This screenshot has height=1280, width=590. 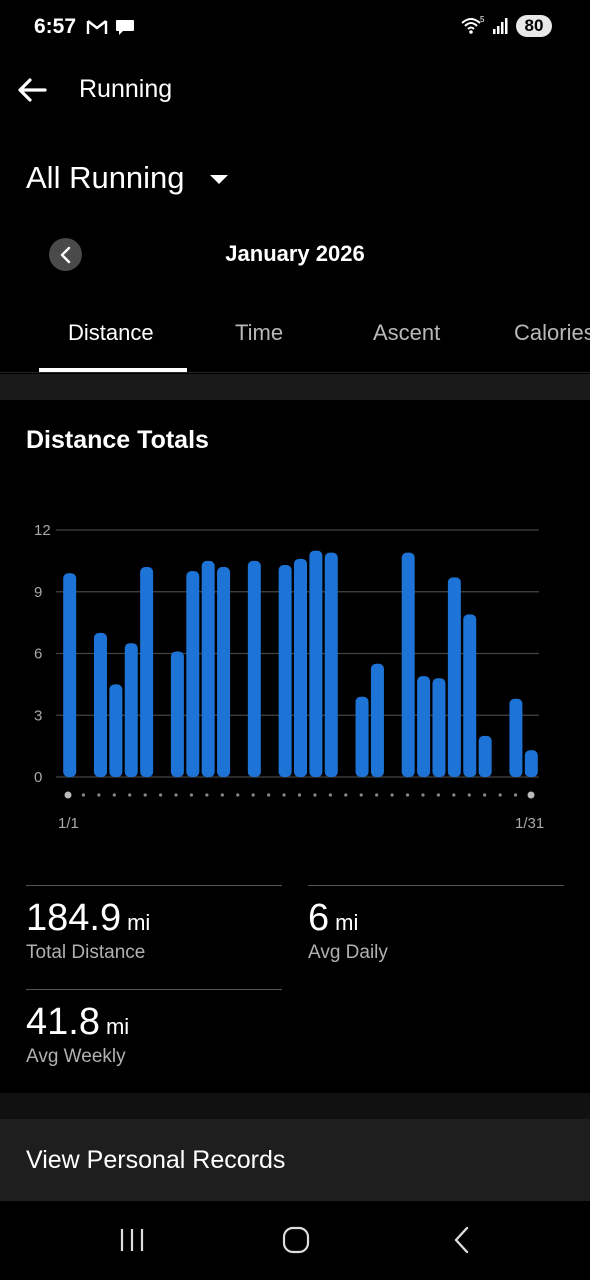 I want to click on tab-calories: Calories, so click(x=552, y=333).